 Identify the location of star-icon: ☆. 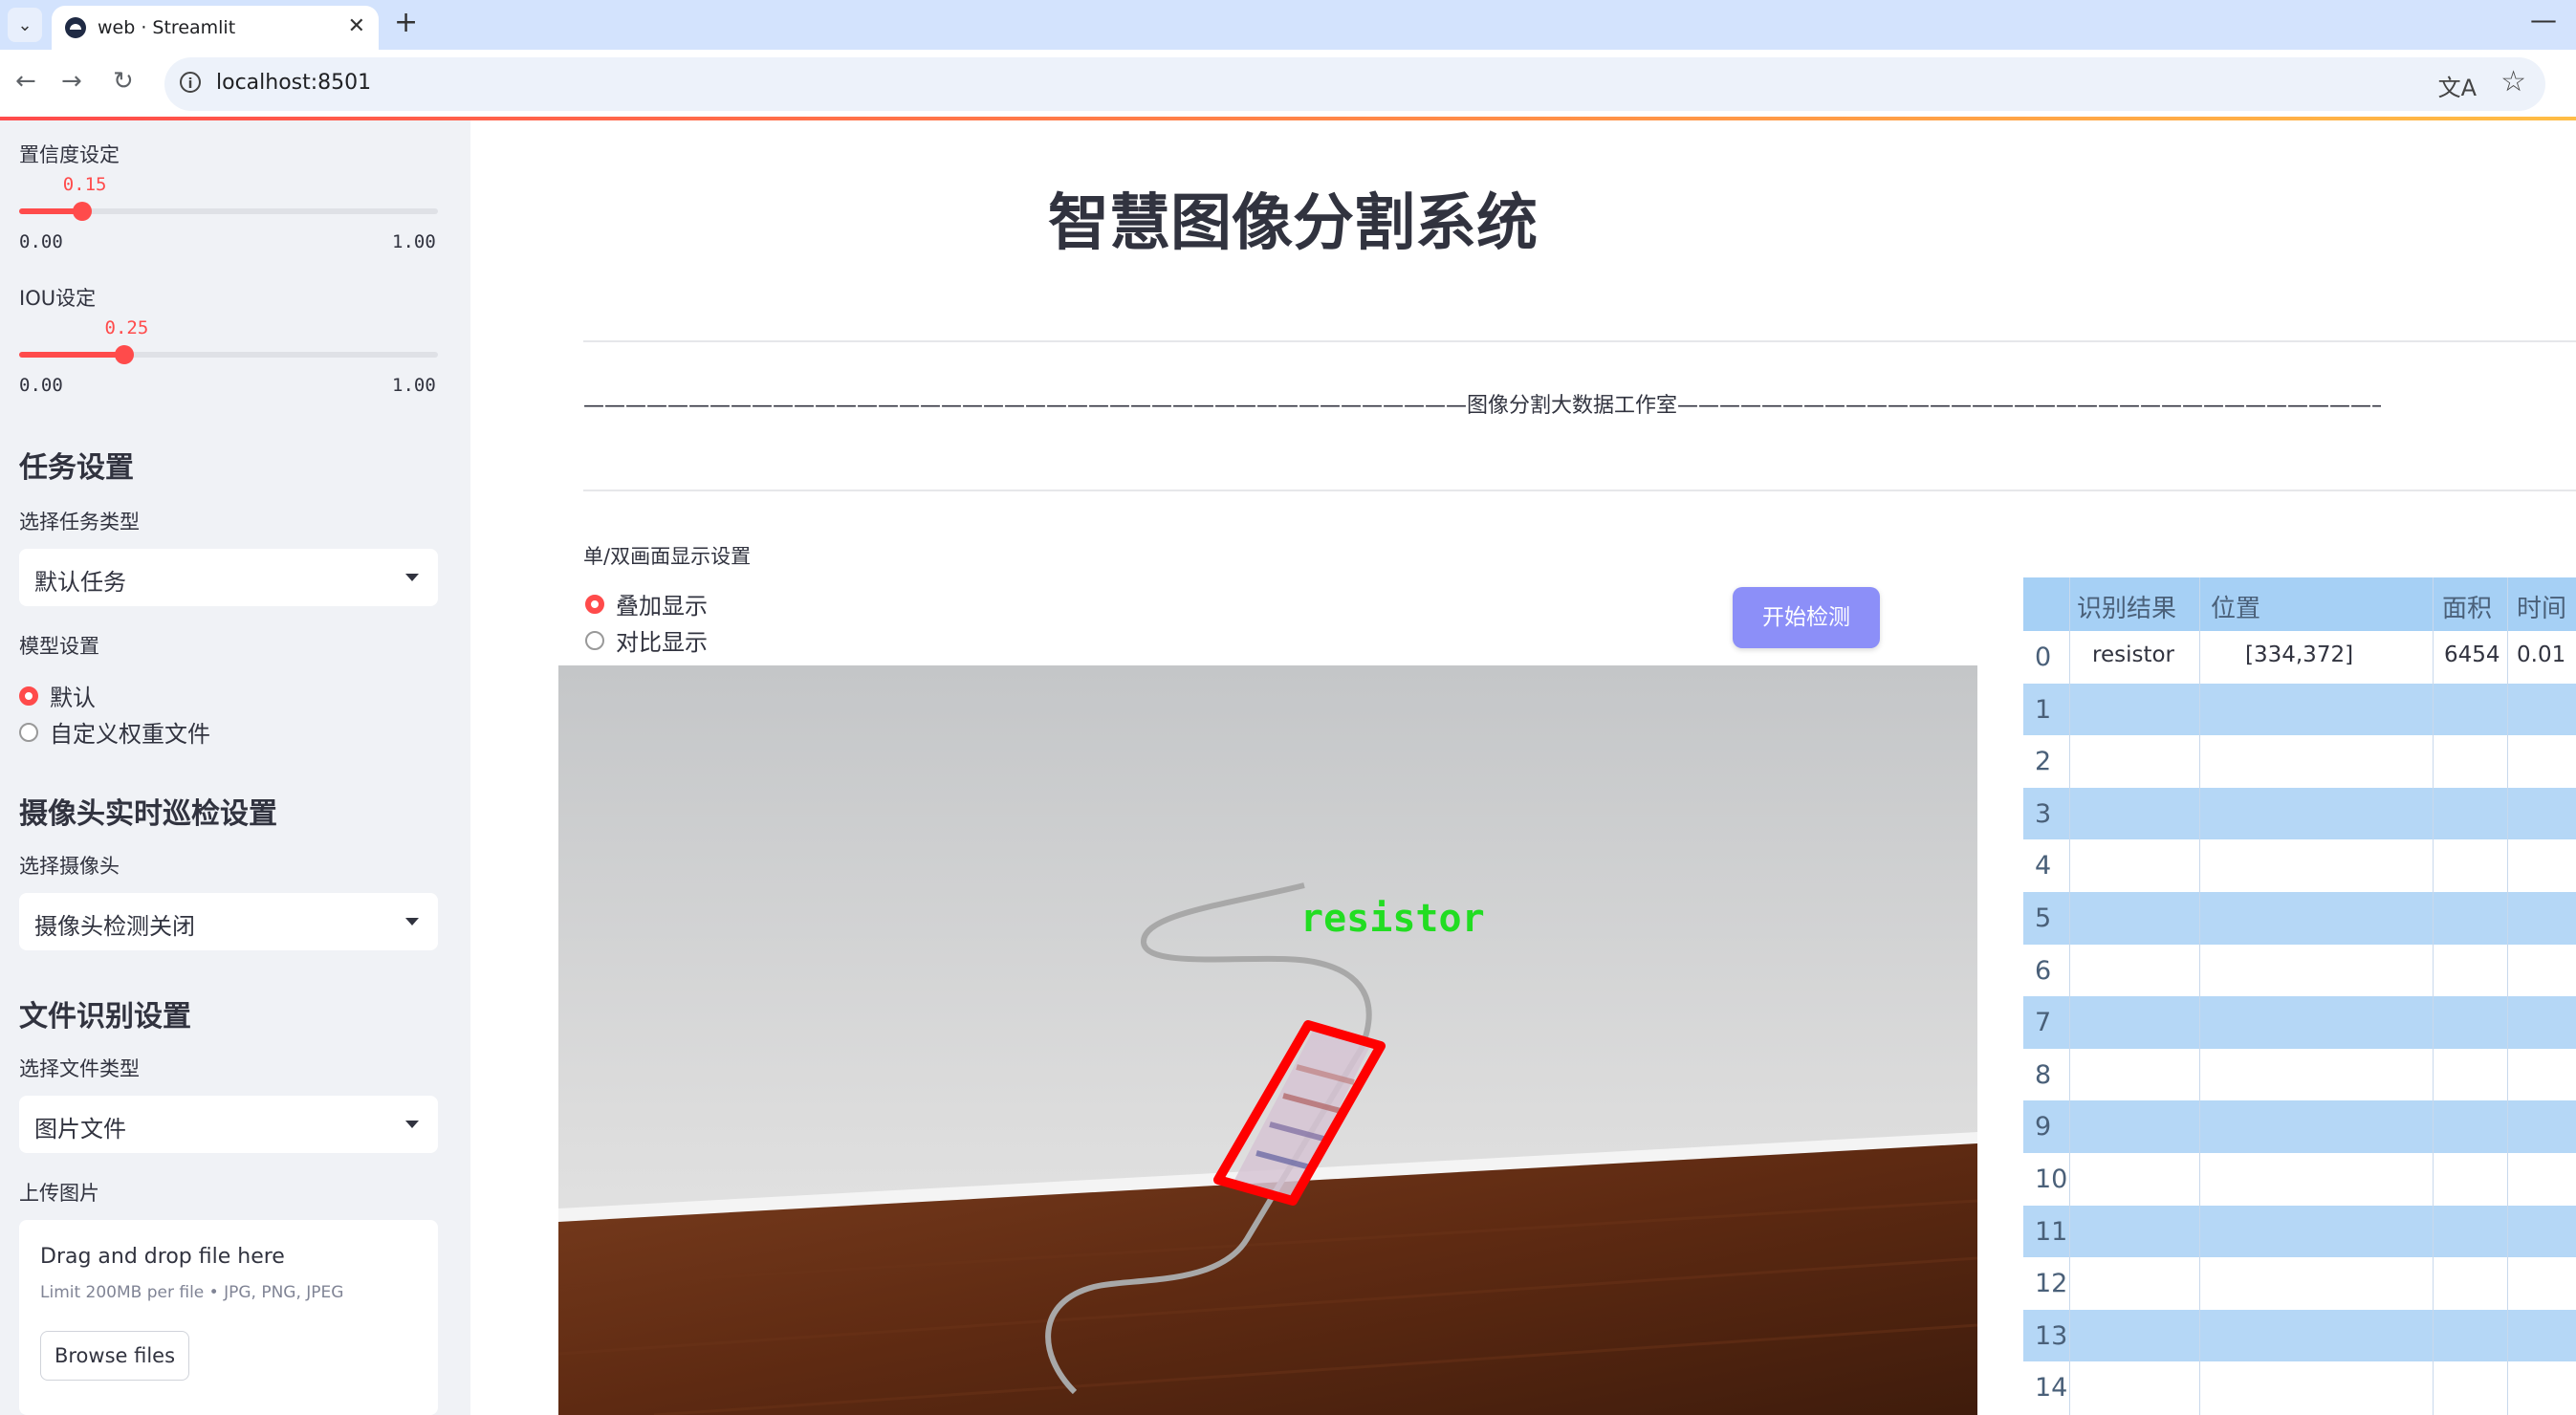
(2513, 81).